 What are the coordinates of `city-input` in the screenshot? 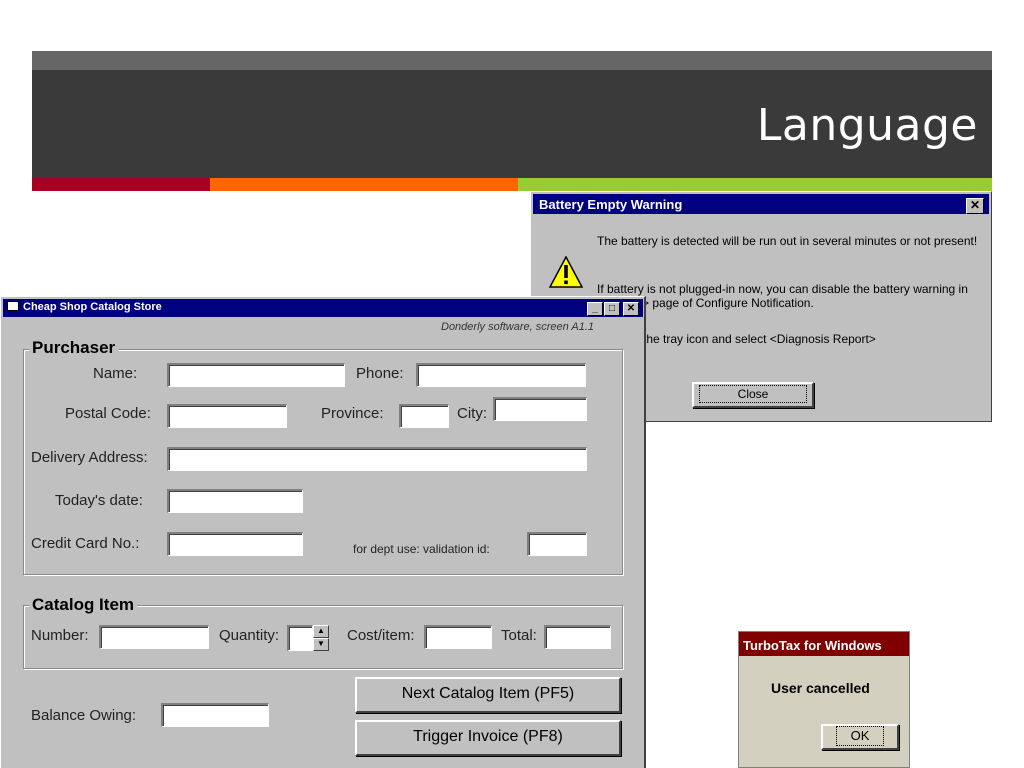 It's located at (540, 409).